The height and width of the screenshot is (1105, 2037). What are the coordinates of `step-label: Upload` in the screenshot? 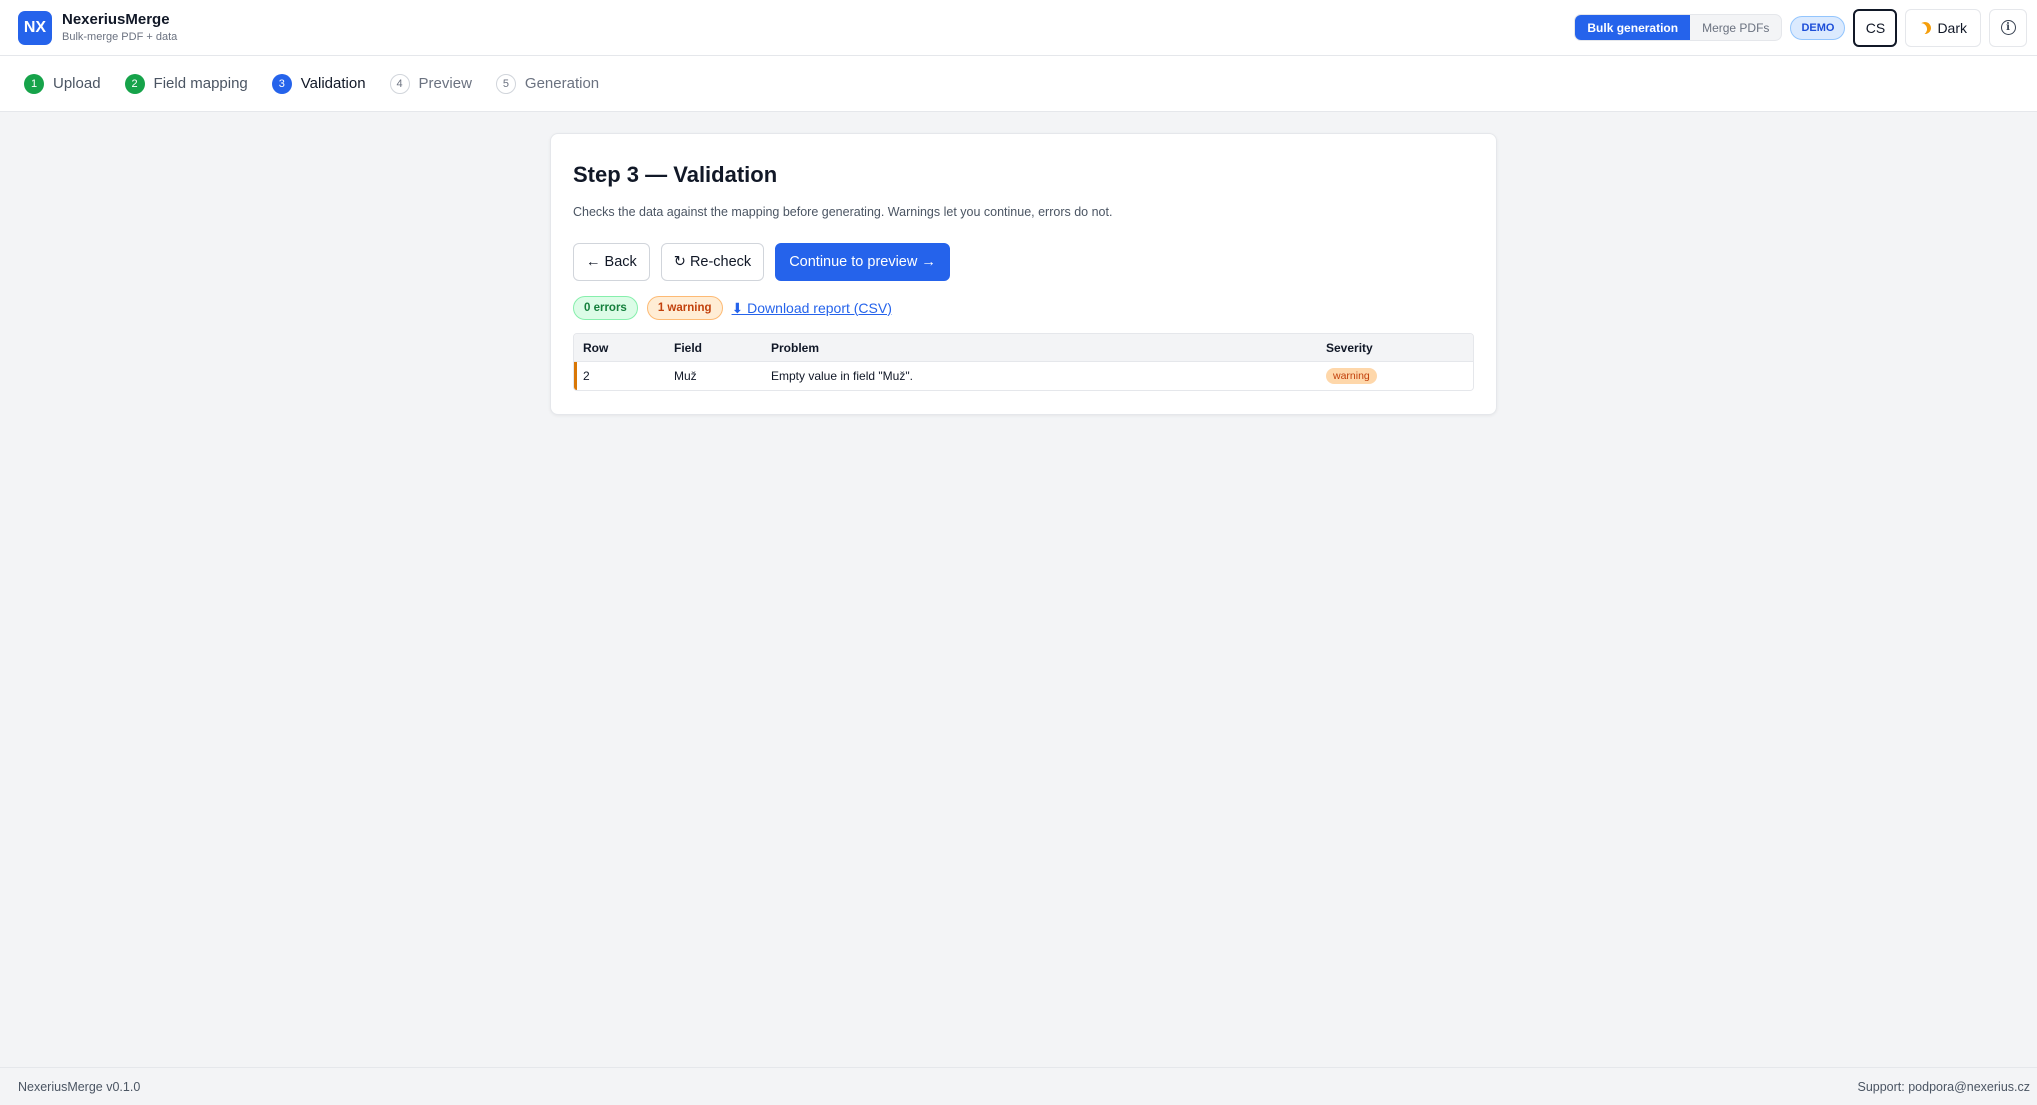 It's located at (77, 83).